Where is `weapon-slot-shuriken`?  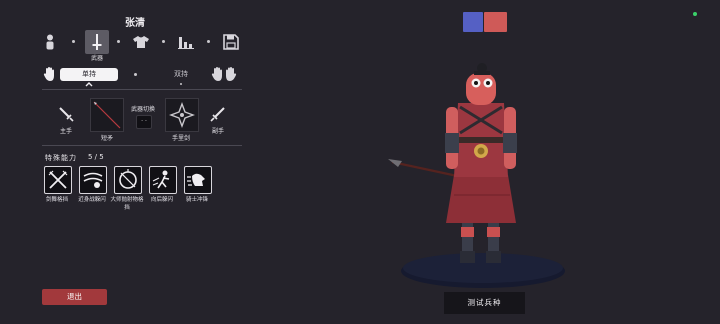
weapon-slot-shuriken is located at coordinates (182, 115).